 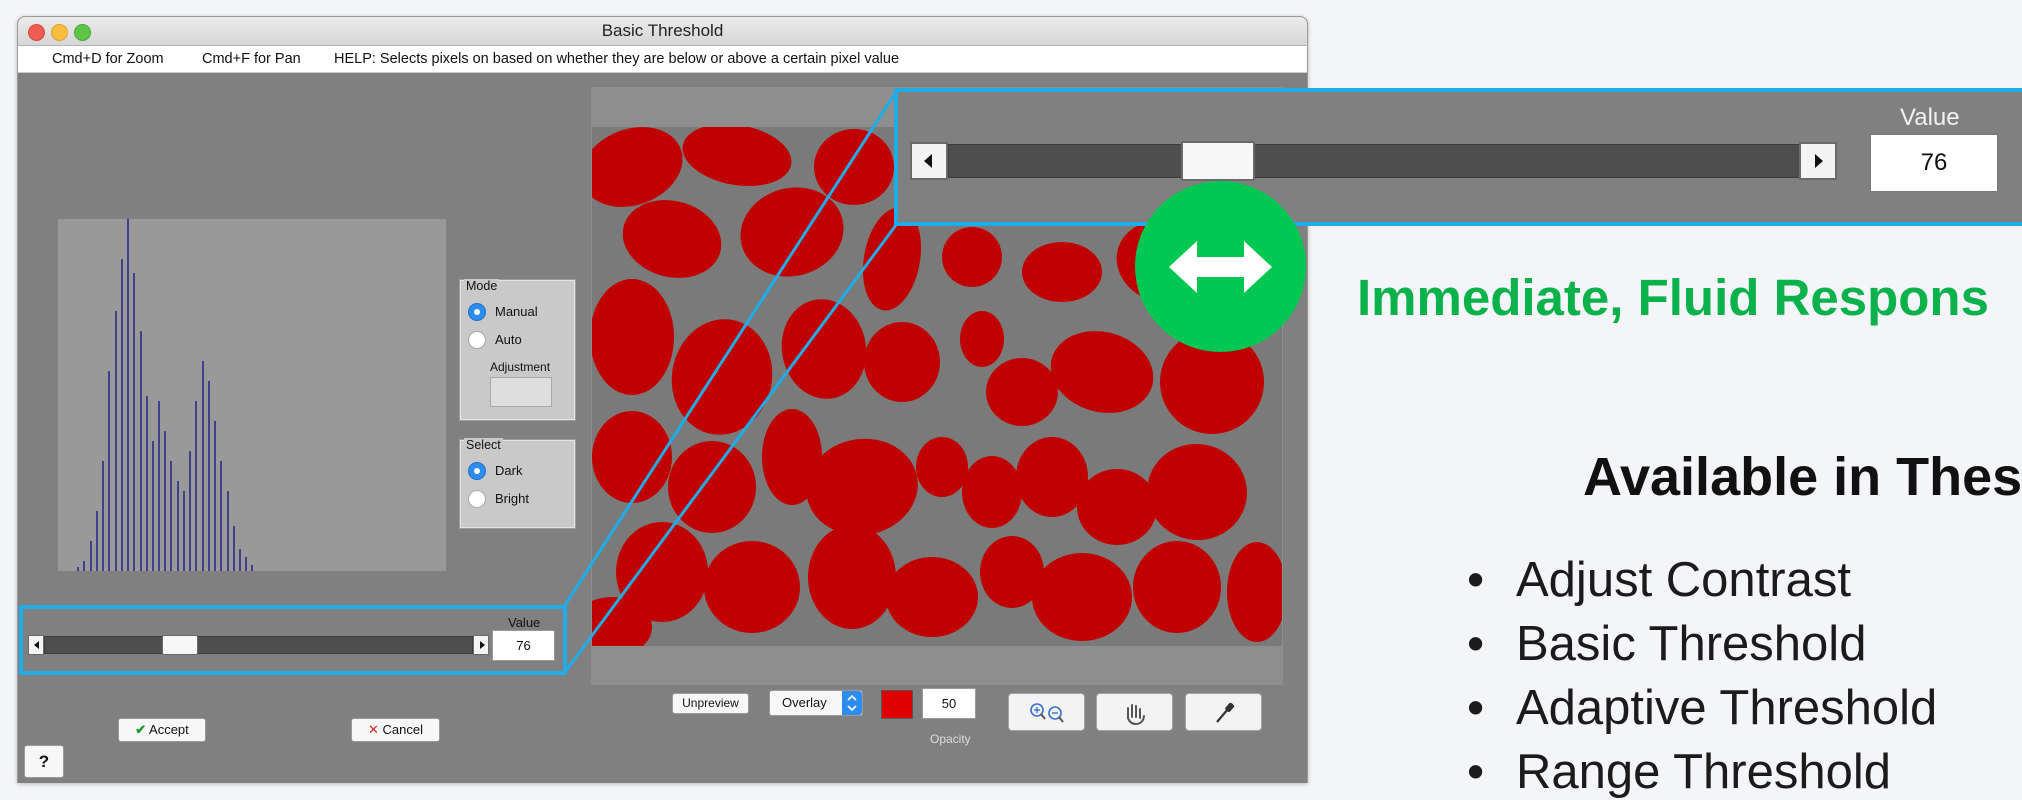 What do you see at coordinates (710, 703) in the screenshot?
I see `unpreview-button: Unpreview` at bounding box center [710, 703].